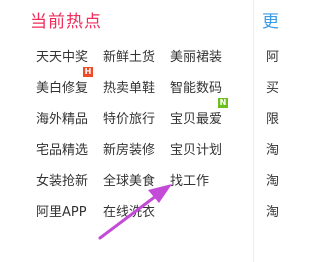 The height and width of the screenshot is (262, 320). What do you see at coordinates (189, 179) in the screenshot?
I see `link-zhao-gongzuo: 找工作` at bounding box center [189, 179].